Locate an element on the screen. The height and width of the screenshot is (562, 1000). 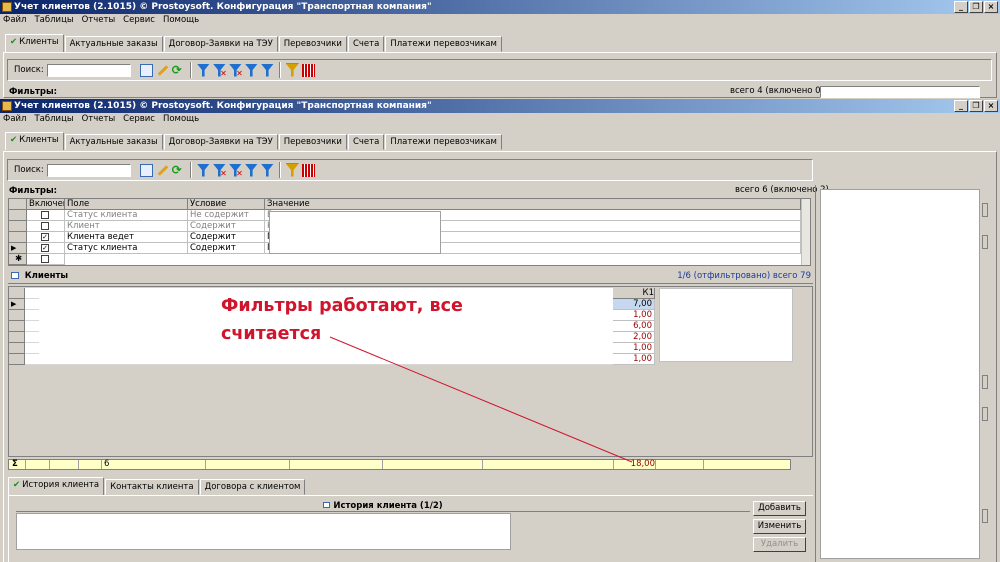
annotation-line2: считается is located at coordinates (271, 334).